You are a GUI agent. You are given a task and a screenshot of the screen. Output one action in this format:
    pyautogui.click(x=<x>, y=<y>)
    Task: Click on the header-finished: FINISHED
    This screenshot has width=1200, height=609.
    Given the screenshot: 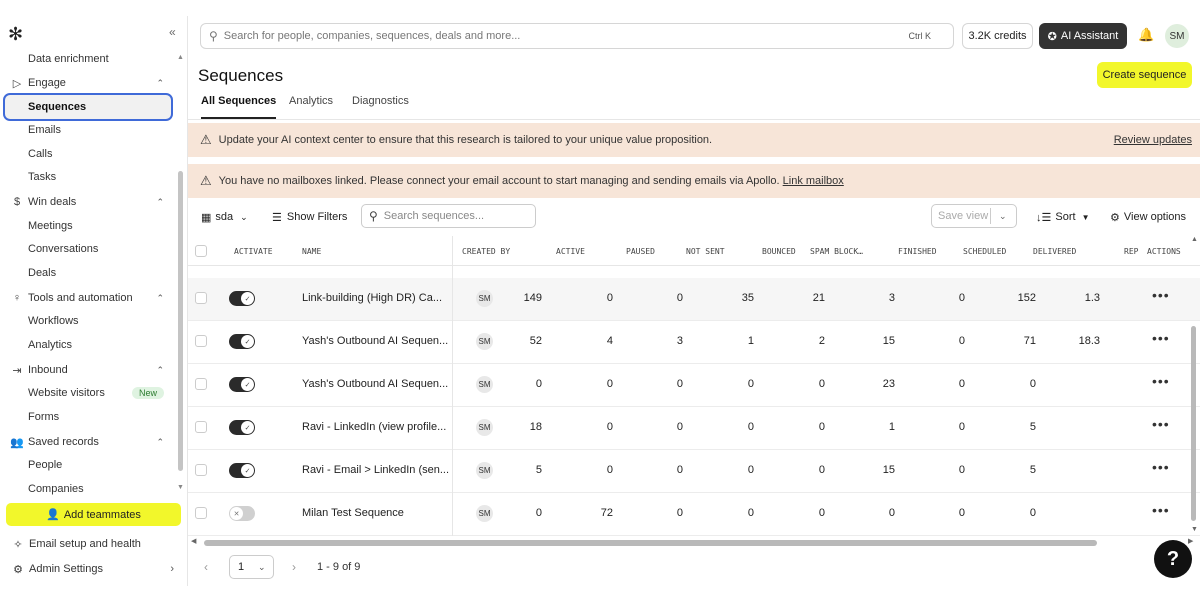 What is the action you would take?
    pyautogui.click(x=917, y=251)
    